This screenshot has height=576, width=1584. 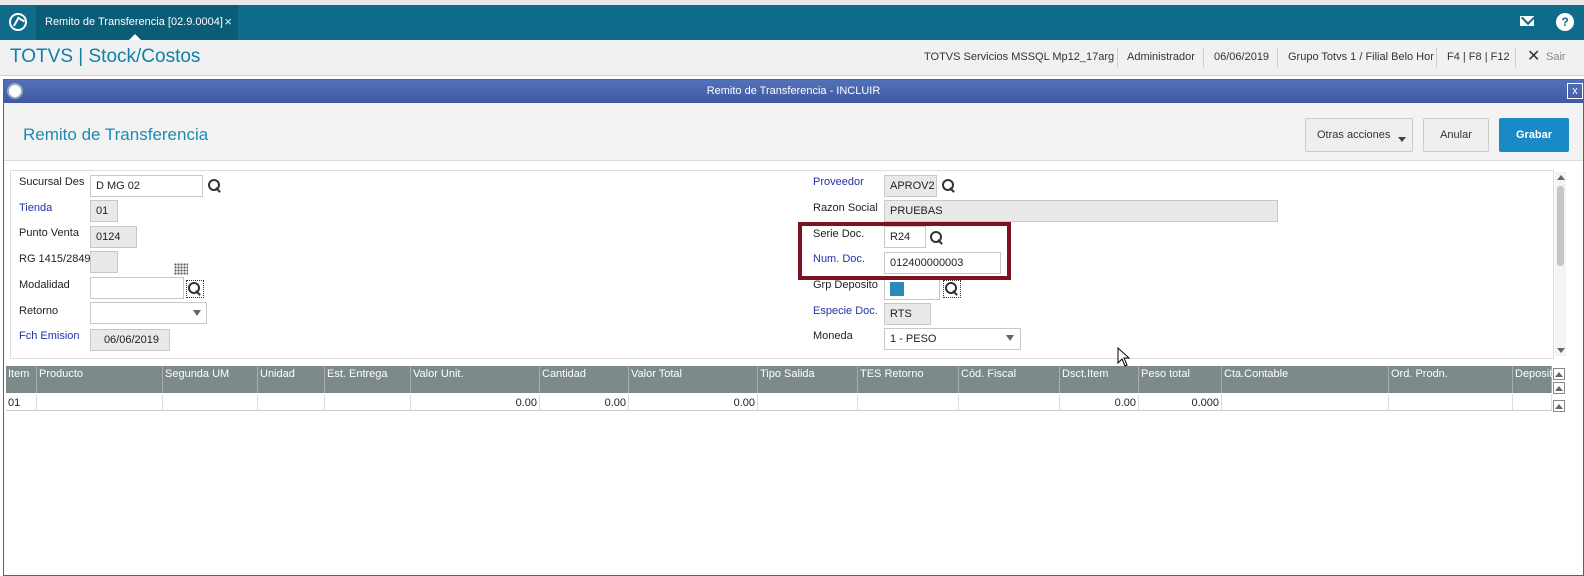 I want to click on anular-button: Anular, so click(x=1456, y=135).